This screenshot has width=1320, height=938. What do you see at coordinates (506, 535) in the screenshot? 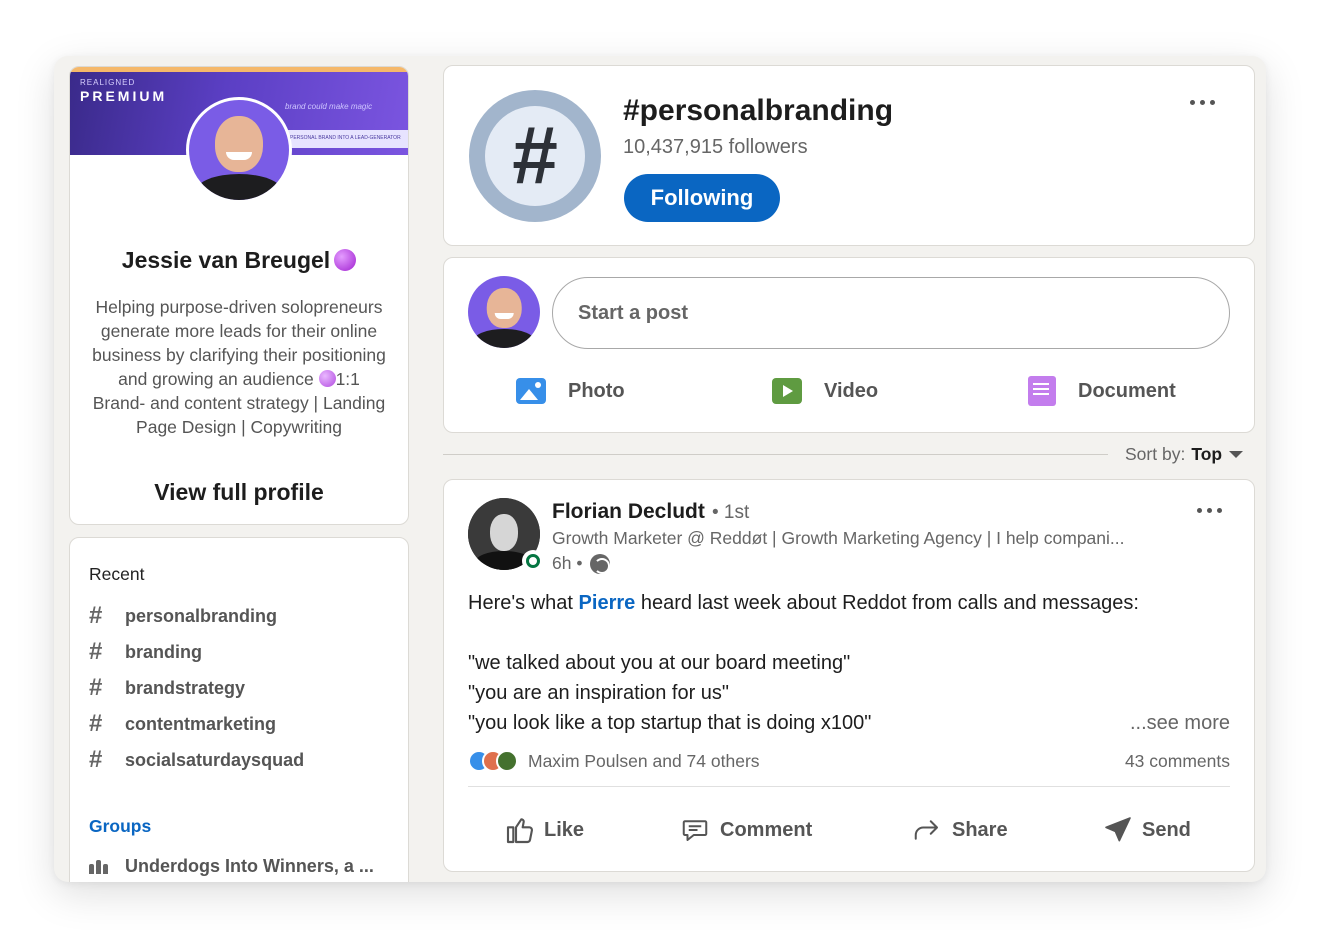
I see `author-avatar` at bounding box center [506, 535].